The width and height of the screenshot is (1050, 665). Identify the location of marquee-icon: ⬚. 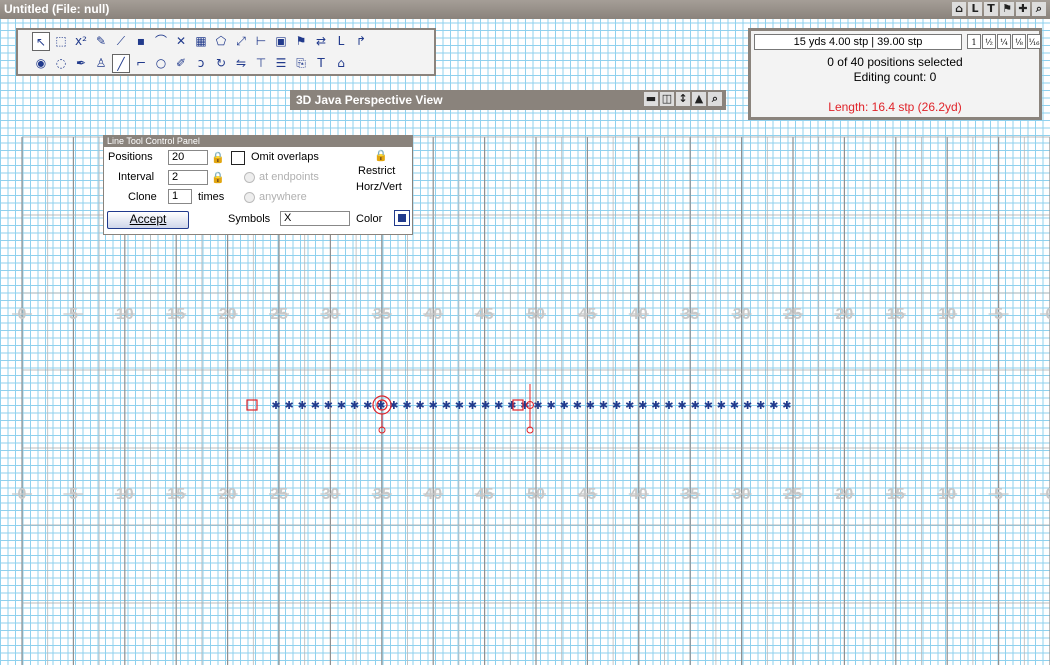
(61, 41).